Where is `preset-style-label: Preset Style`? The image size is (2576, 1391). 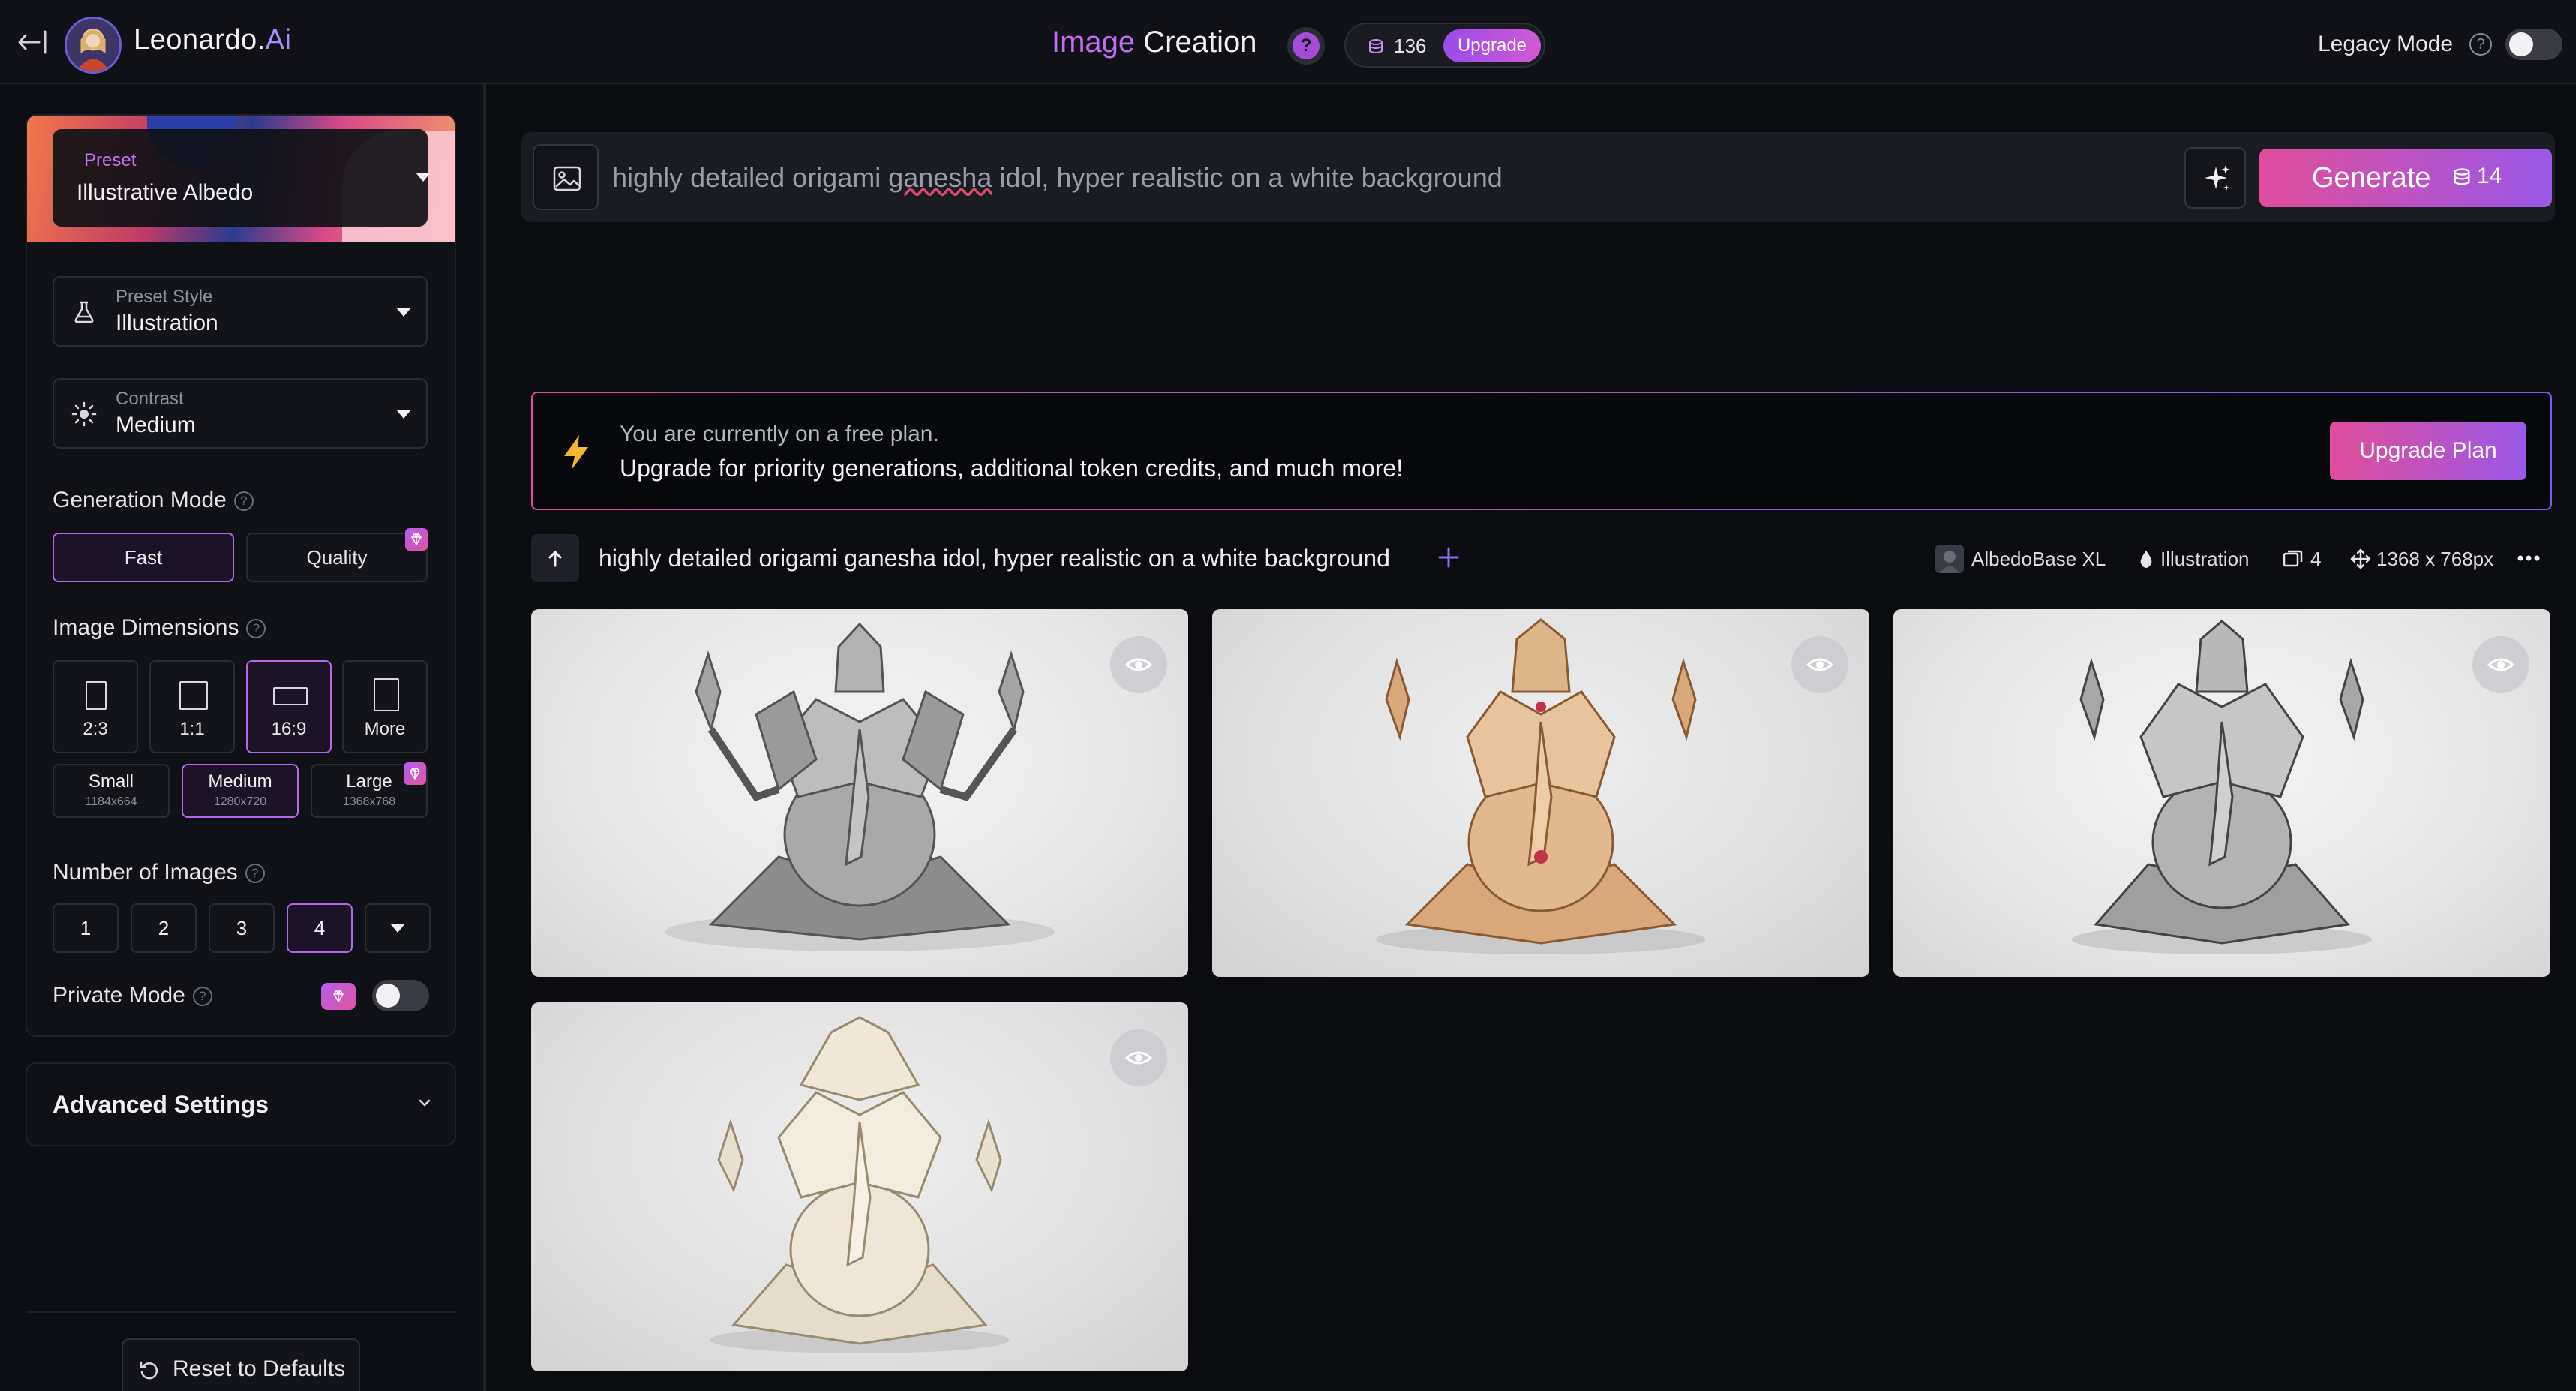 preset-style-label: Preset Style is located at coordinates (164, 297).